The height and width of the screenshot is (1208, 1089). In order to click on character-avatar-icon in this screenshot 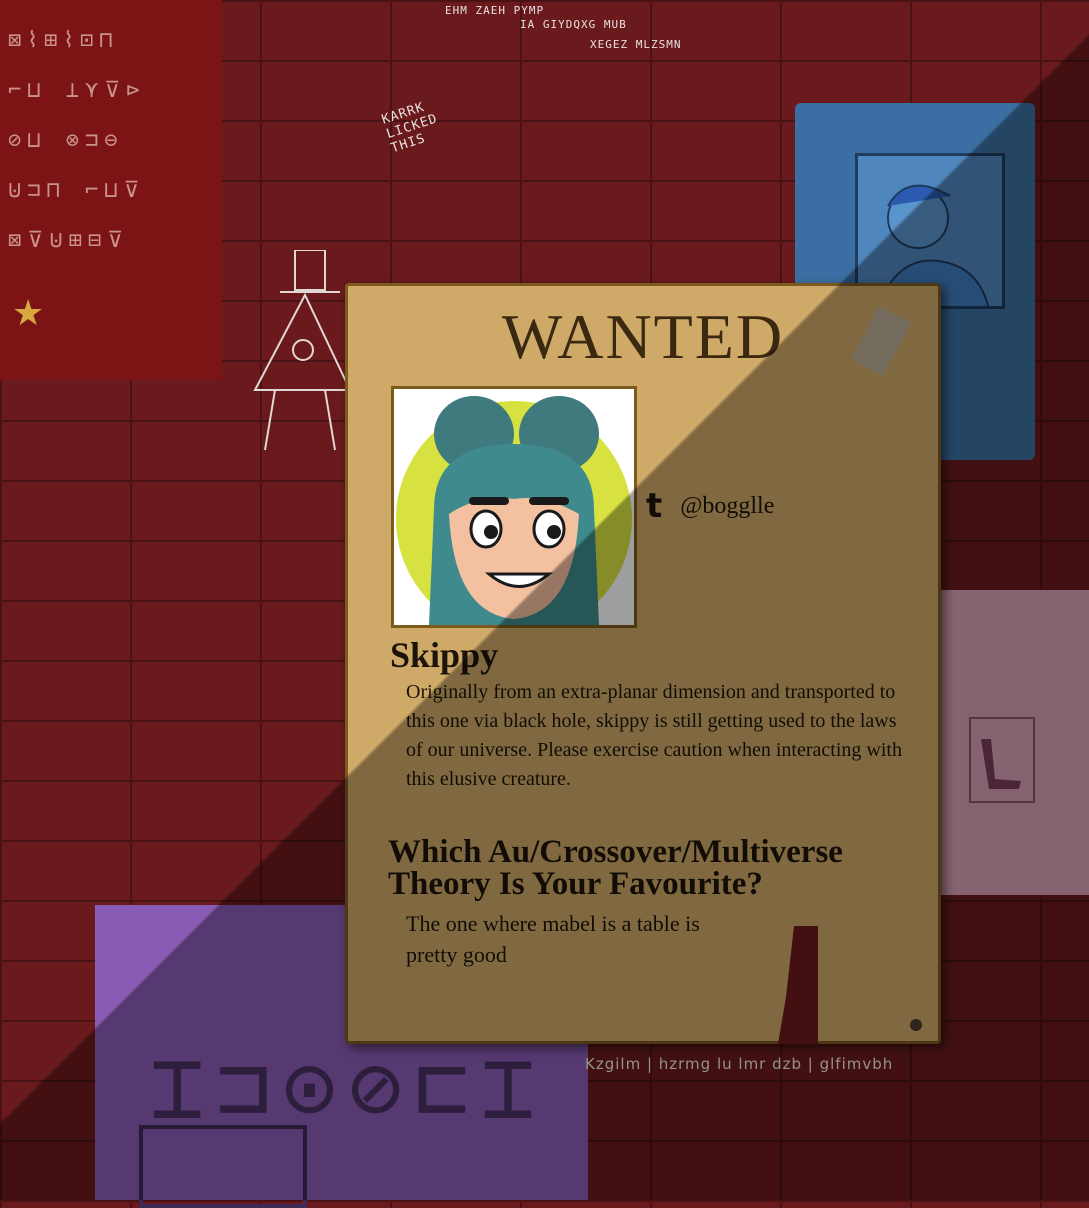, I will do `click(514, 507)`.